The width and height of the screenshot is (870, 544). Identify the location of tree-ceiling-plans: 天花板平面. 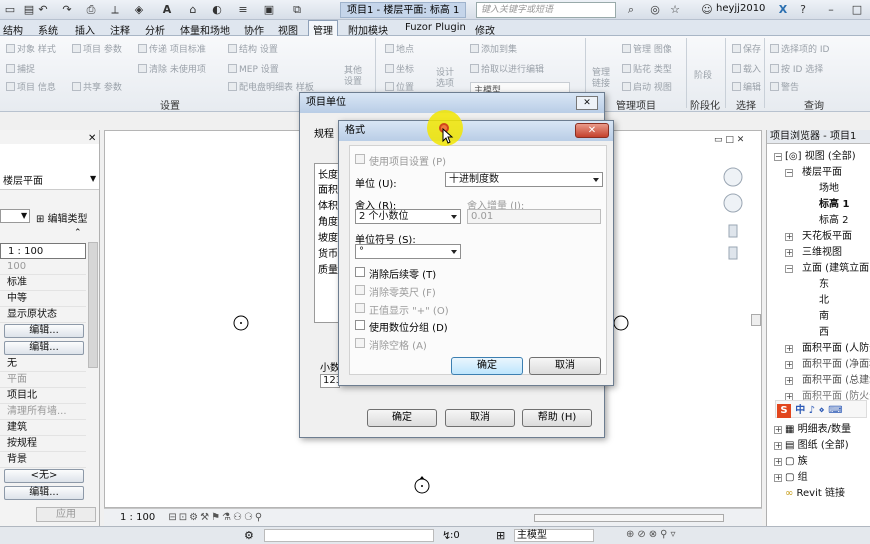
(827, 237).